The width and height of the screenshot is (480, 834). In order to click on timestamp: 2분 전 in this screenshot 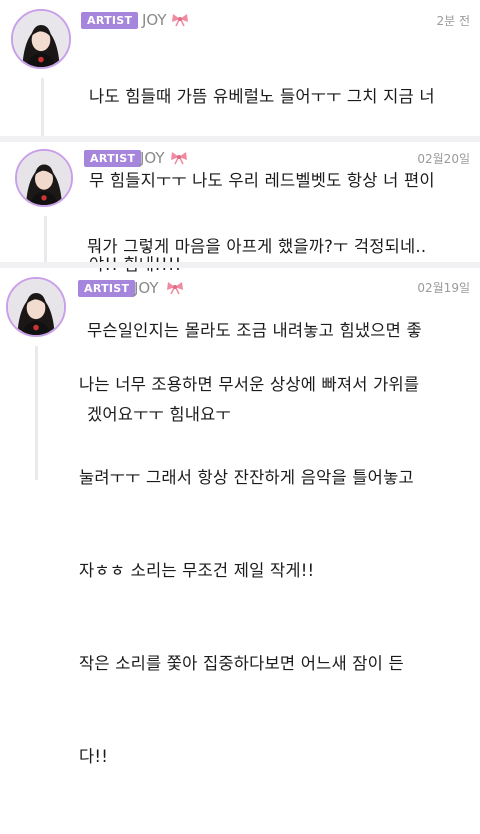, I will do `click(453, 21)`.